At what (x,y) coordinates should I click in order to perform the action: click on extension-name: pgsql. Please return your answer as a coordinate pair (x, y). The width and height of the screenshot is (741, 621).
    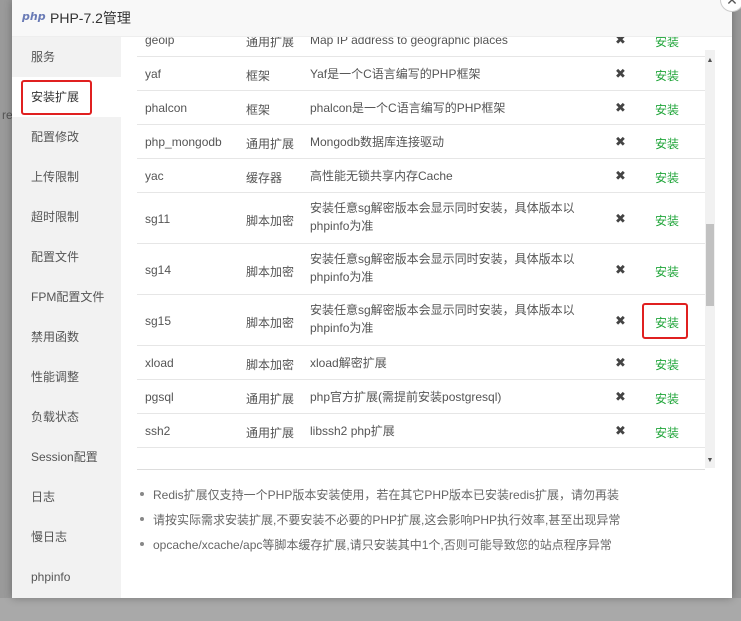
    Looking at the image, I should click on (159, 397).